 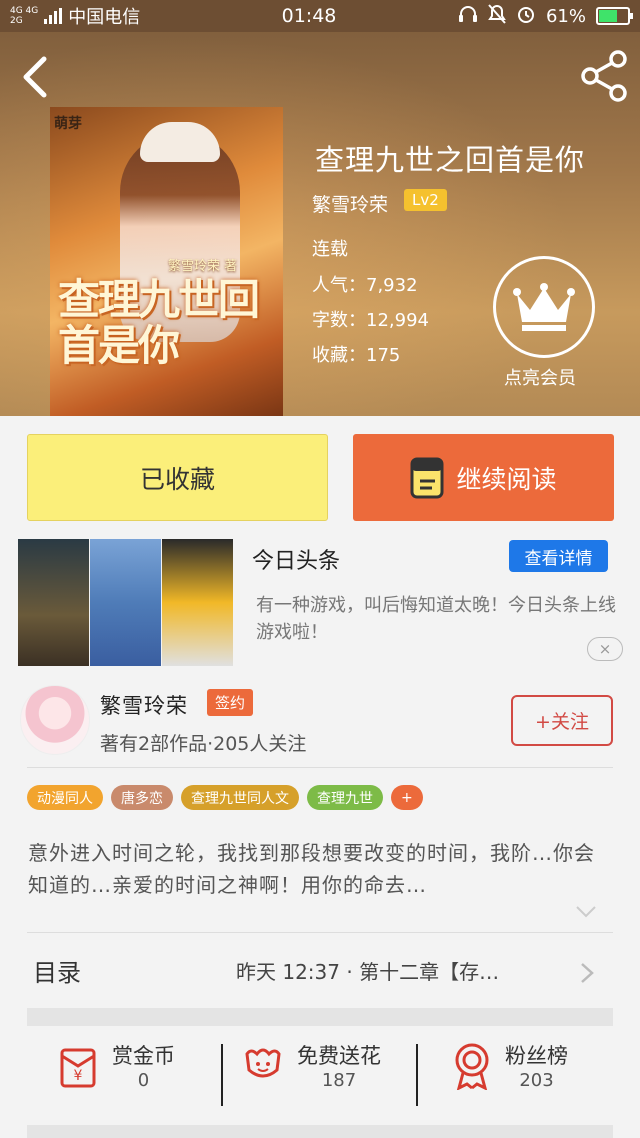 What do you see at coordinates (24, 16) in the screenshot?
I see `network-indicator: 4G 4G 2G` at bounding box center [24, 16].